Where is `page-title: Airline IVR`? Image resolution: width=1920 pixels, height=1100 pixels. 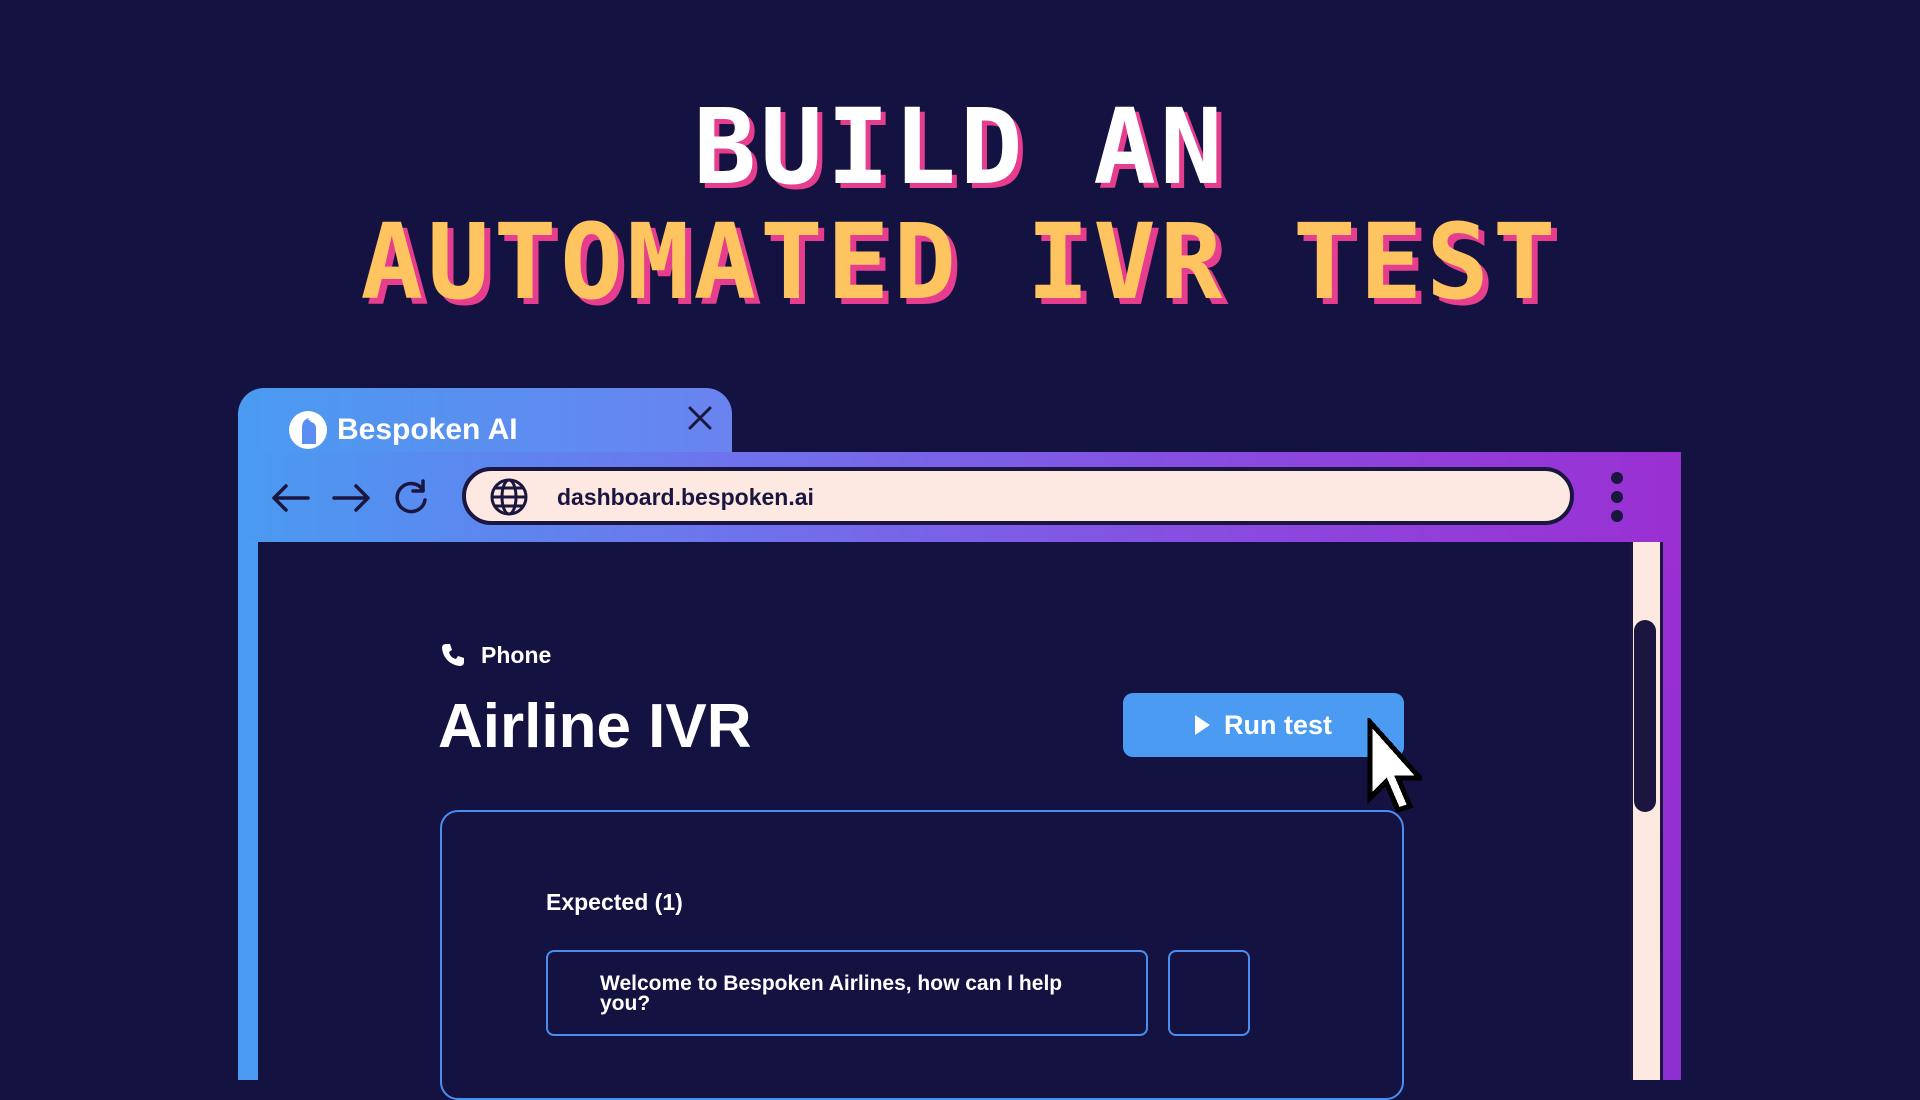 page-title: Airline IVR is located at coordinates (595, 726).